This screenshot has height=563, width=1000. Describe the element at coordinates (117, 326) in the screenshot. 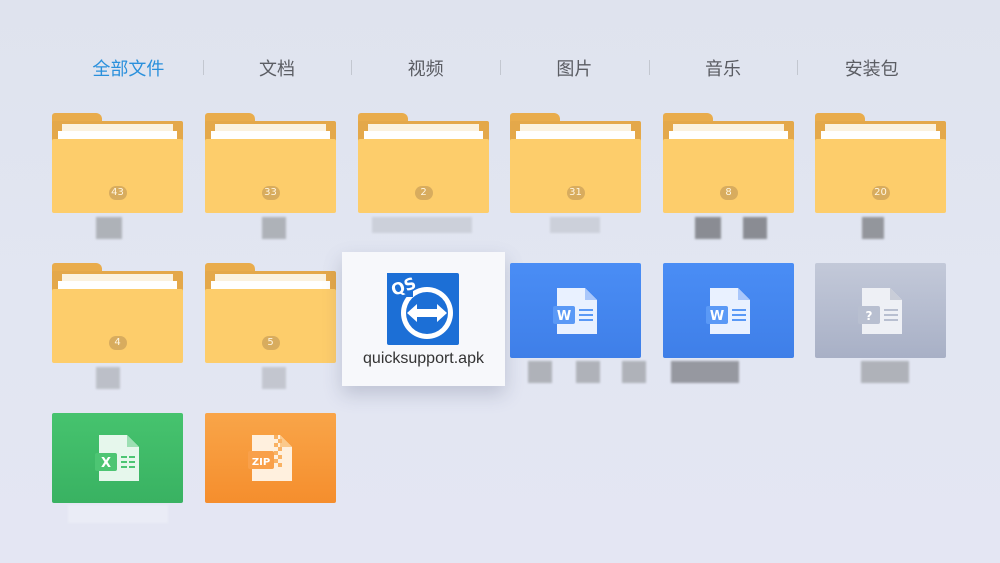

I see `folder-tile: 4` at that location.